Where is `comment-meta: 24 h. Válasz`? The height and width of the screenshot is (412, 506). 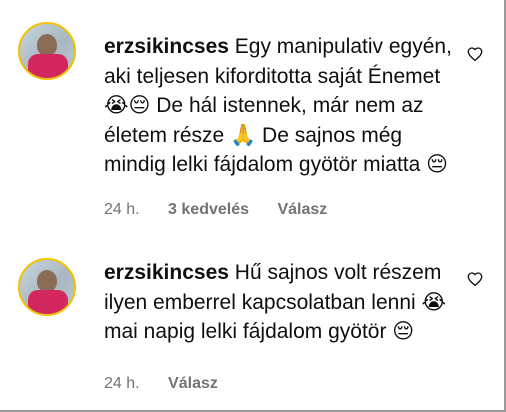
comment-meta: 24 h. Válasz is located at coordinates (161, 384).